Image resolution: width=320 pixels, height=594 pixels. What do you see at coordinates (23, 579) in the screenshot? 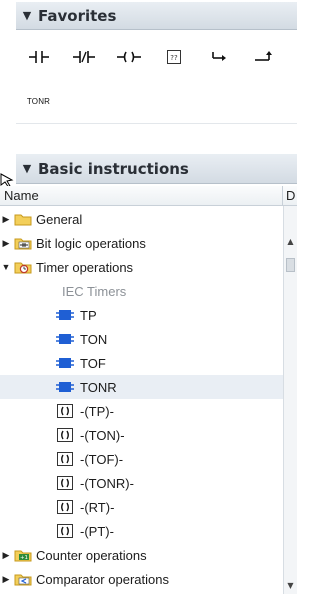
I see `comparator-icon` at bounding box center [23, 579].